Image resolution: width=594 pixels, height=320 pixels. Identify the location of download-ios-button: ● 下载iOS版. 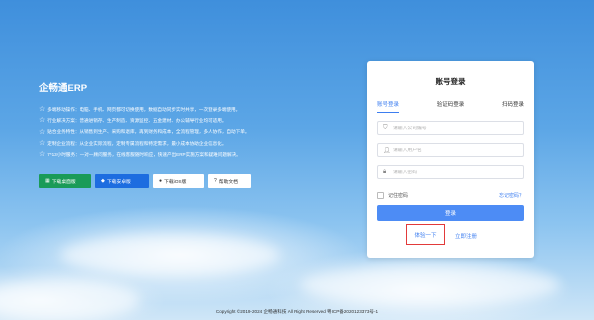
(178, 181).